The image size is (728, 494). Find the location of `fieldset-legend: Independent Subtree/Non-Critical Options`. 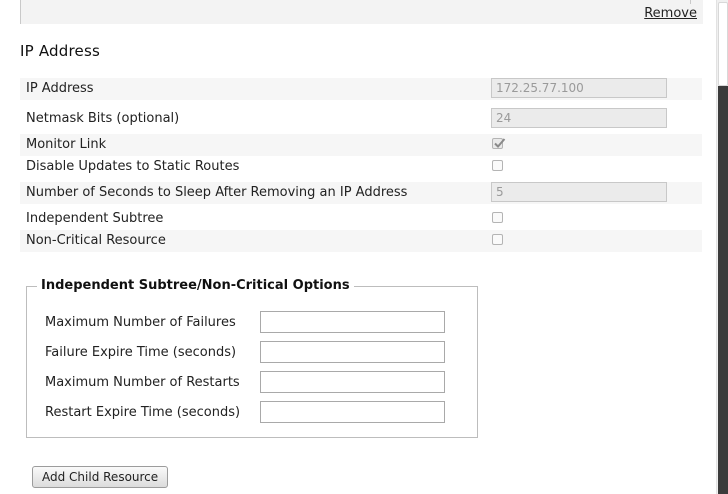

fieldset-legend: Independent Subtree/Non-Critical Options is located at coordinates (195, 285).